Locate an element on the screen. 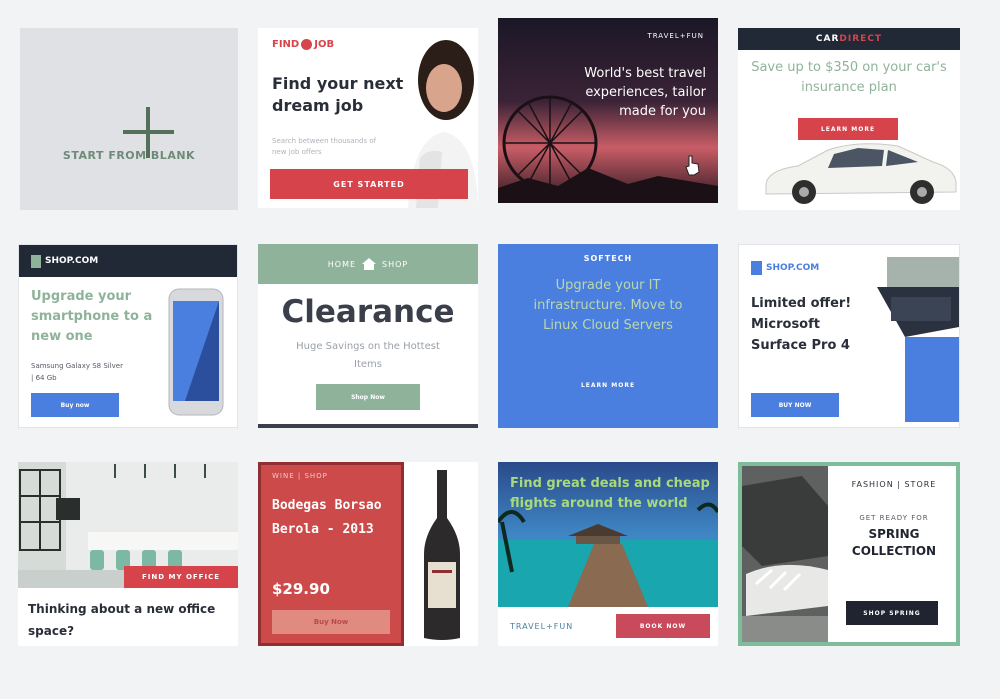  surface-device-image is located at coordinates (918, 339).